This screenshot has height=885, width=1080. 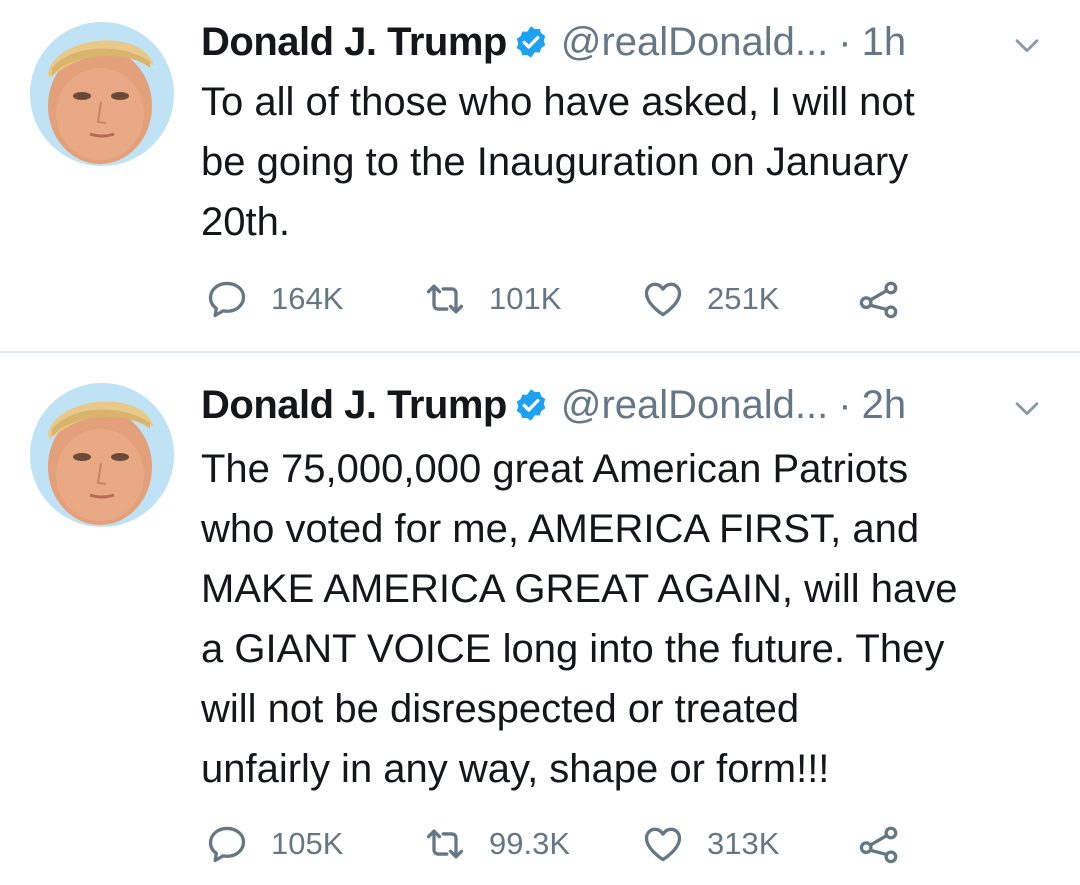 I want to click on reply-count: 164K, so click(x=307, y=298).